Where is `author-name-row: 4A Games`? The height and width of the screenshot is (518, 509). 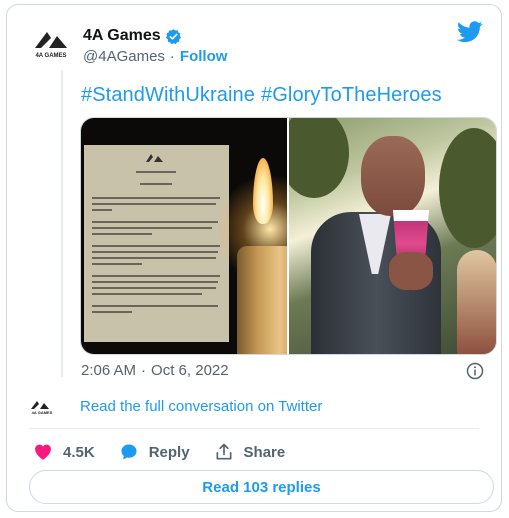
author-name-row: 4A Games is located at coordinates (132, 36).